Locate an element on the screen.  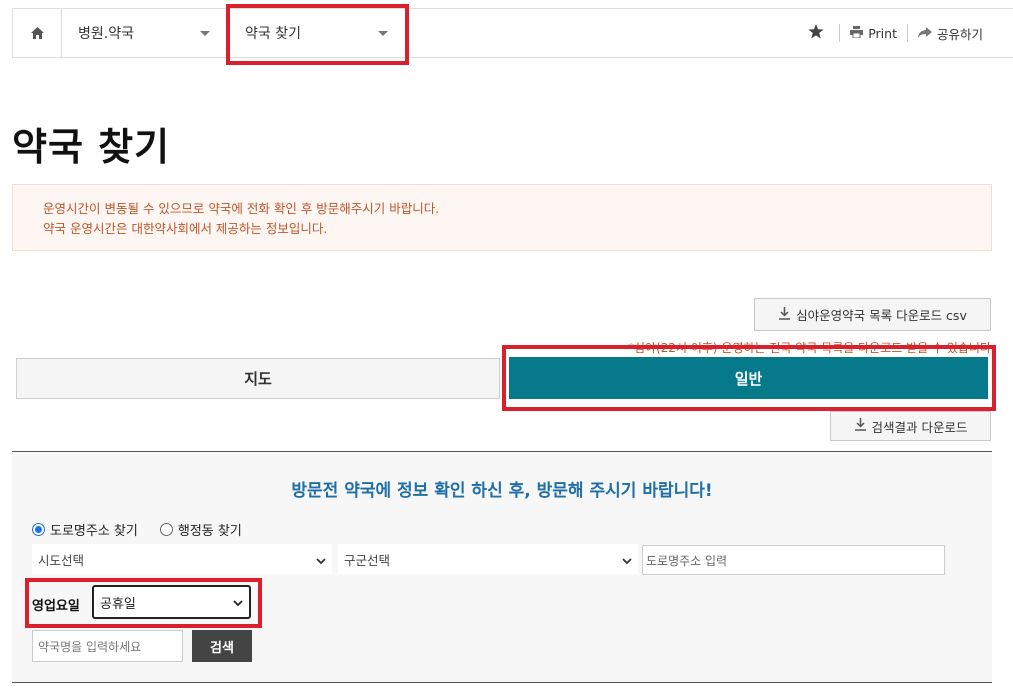
pharmacy-name-input: 약국명을 입력하세요 is located at coordinates (107, 646).